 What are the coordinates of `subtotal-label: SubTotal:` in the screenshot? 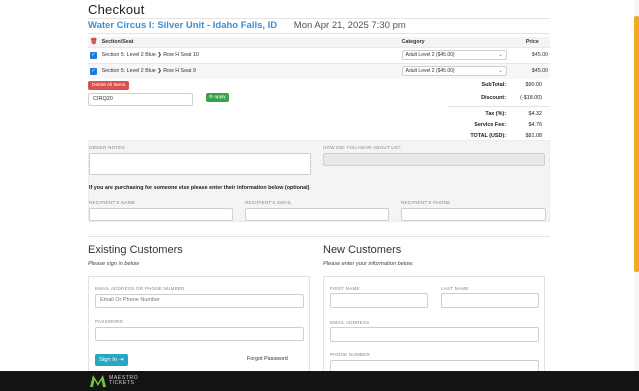 It's located at (493, 85).